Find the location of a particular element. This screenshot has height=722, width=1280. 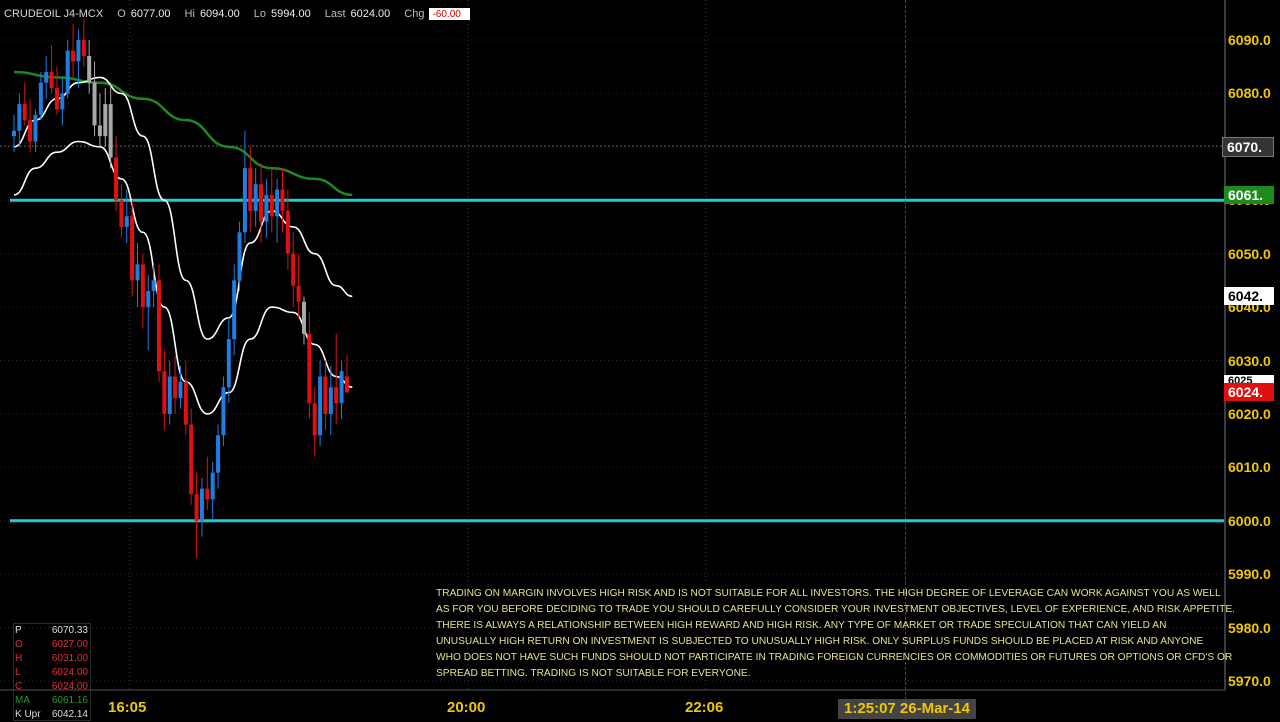

ohlc-key: H is located at coordinates (19, 658).